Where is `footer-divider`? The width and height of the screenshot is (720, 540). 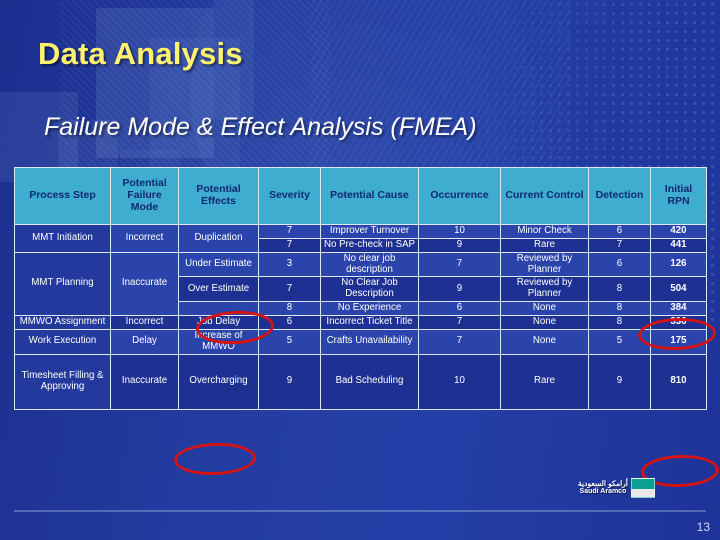
footer-divider is located at coordinates (360, 511).